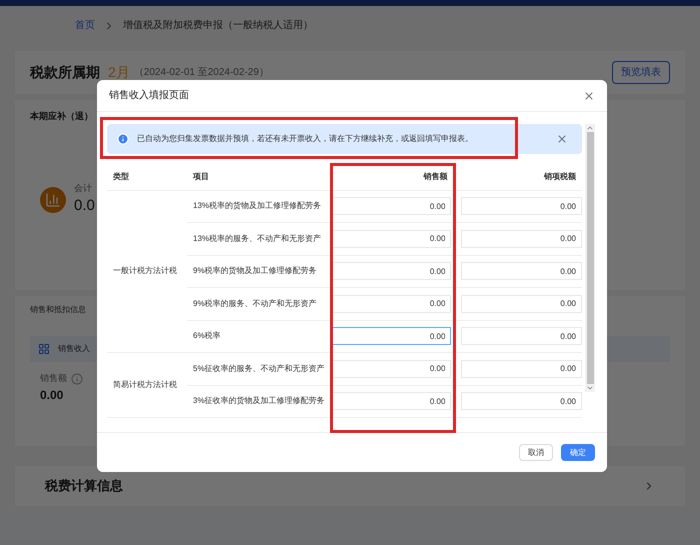 The width and height of the screenshot is (700, 545). Describe the element at coordinates (258, 304) in the screenshot. I see `item-cell: 9%税率的服务、不动产和无形资产` at that location.